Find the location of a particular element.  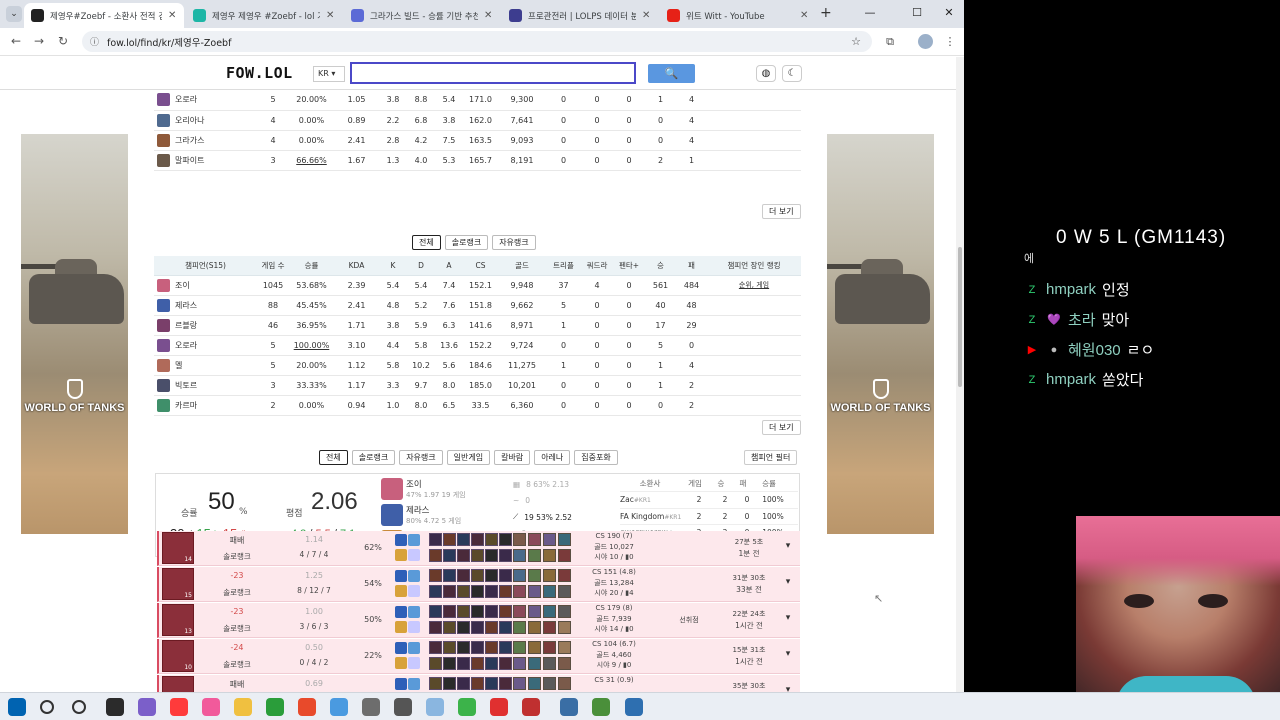

address-bar: ⓘ fow.lol/find/kr/제영우-Zoebf is located at coordinates (477, 41).